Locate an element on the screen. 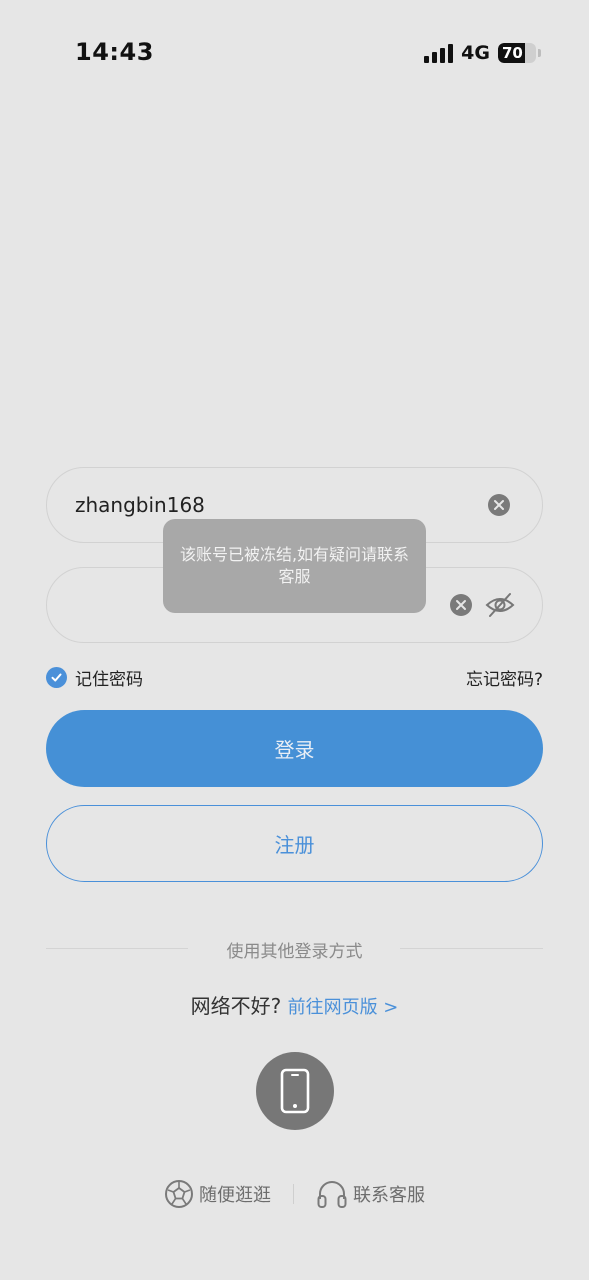 This screenshot has height=1280, width=589. frozen-account-toast: 该账号已被冻结,如有疑问请联系客服 is located at coordinates (294, 566).